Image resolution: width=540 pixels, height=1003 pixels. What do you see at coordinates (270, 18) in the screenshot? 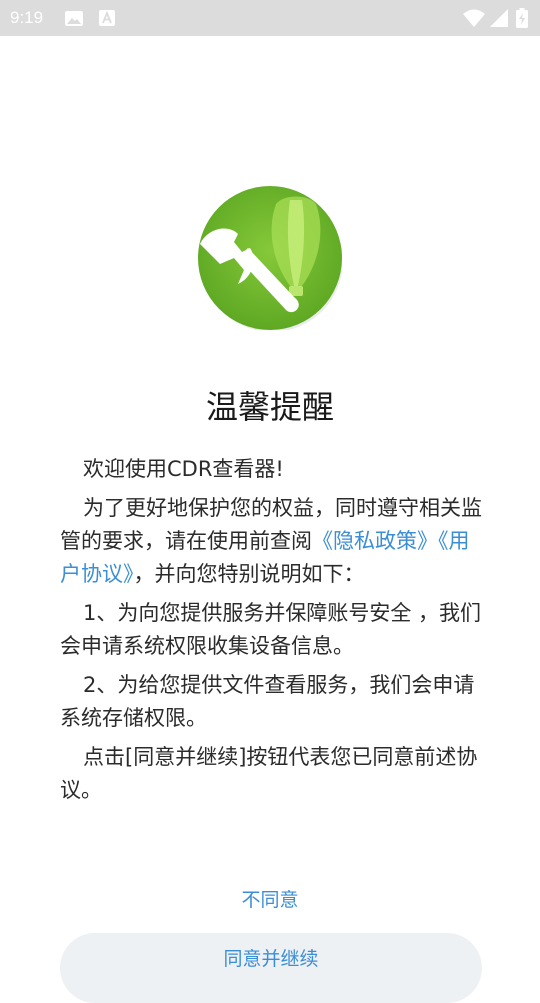
I see `status-bar: 9:19` at bounding box center [270, 18].